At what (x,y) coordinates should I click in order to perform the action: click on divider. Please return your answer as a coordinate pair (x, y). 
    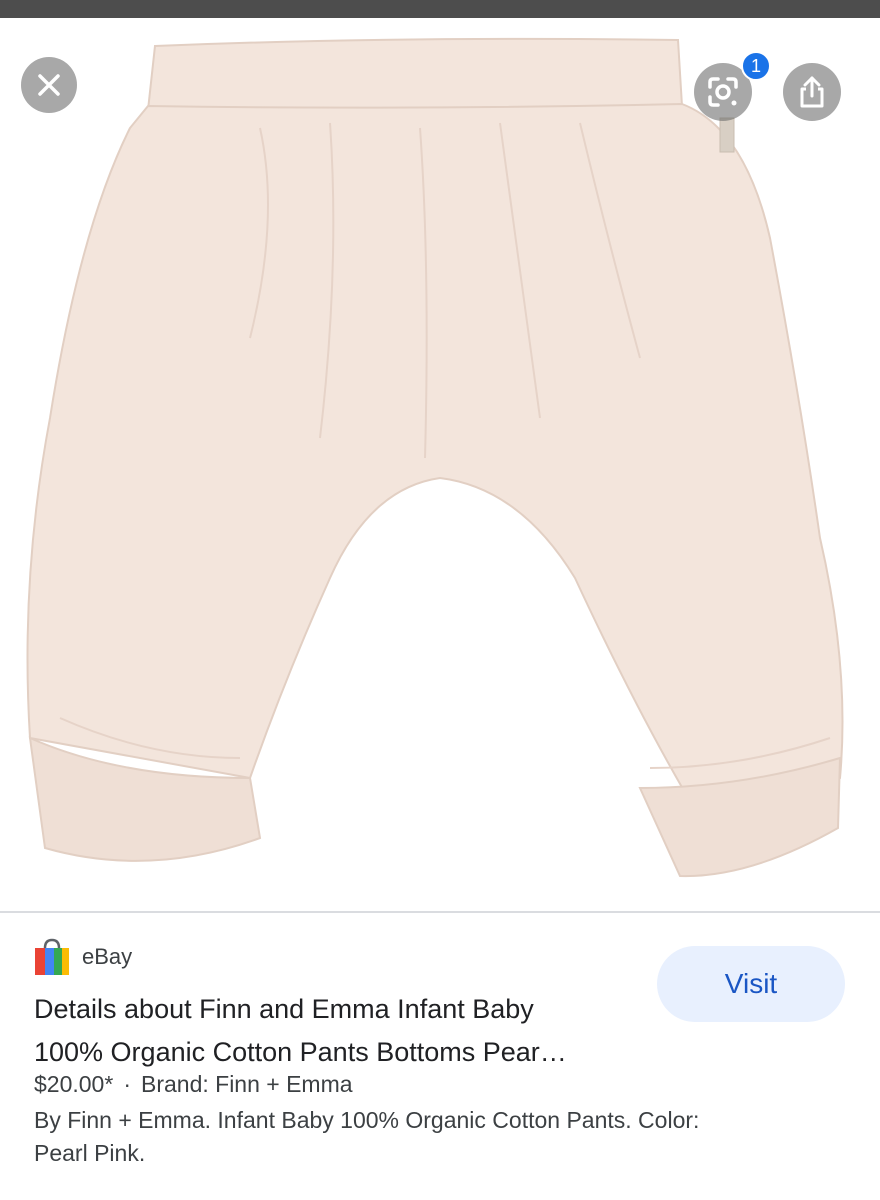
    Looking at the image, I should click on (440, 912).